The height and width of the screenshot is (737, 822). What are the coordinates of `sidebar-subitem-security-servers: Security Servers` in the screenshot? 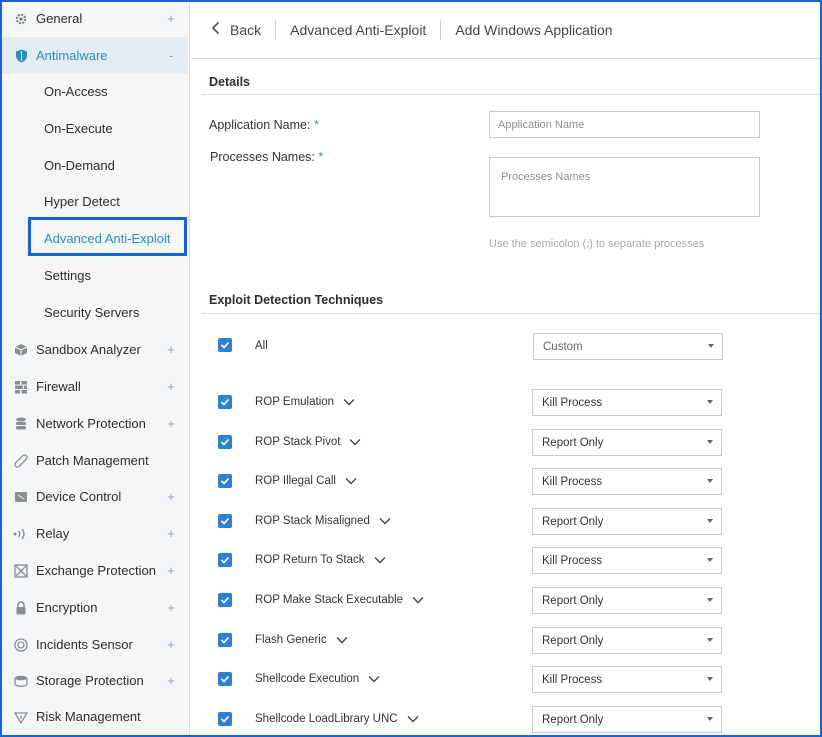 It's located at (95, 312).